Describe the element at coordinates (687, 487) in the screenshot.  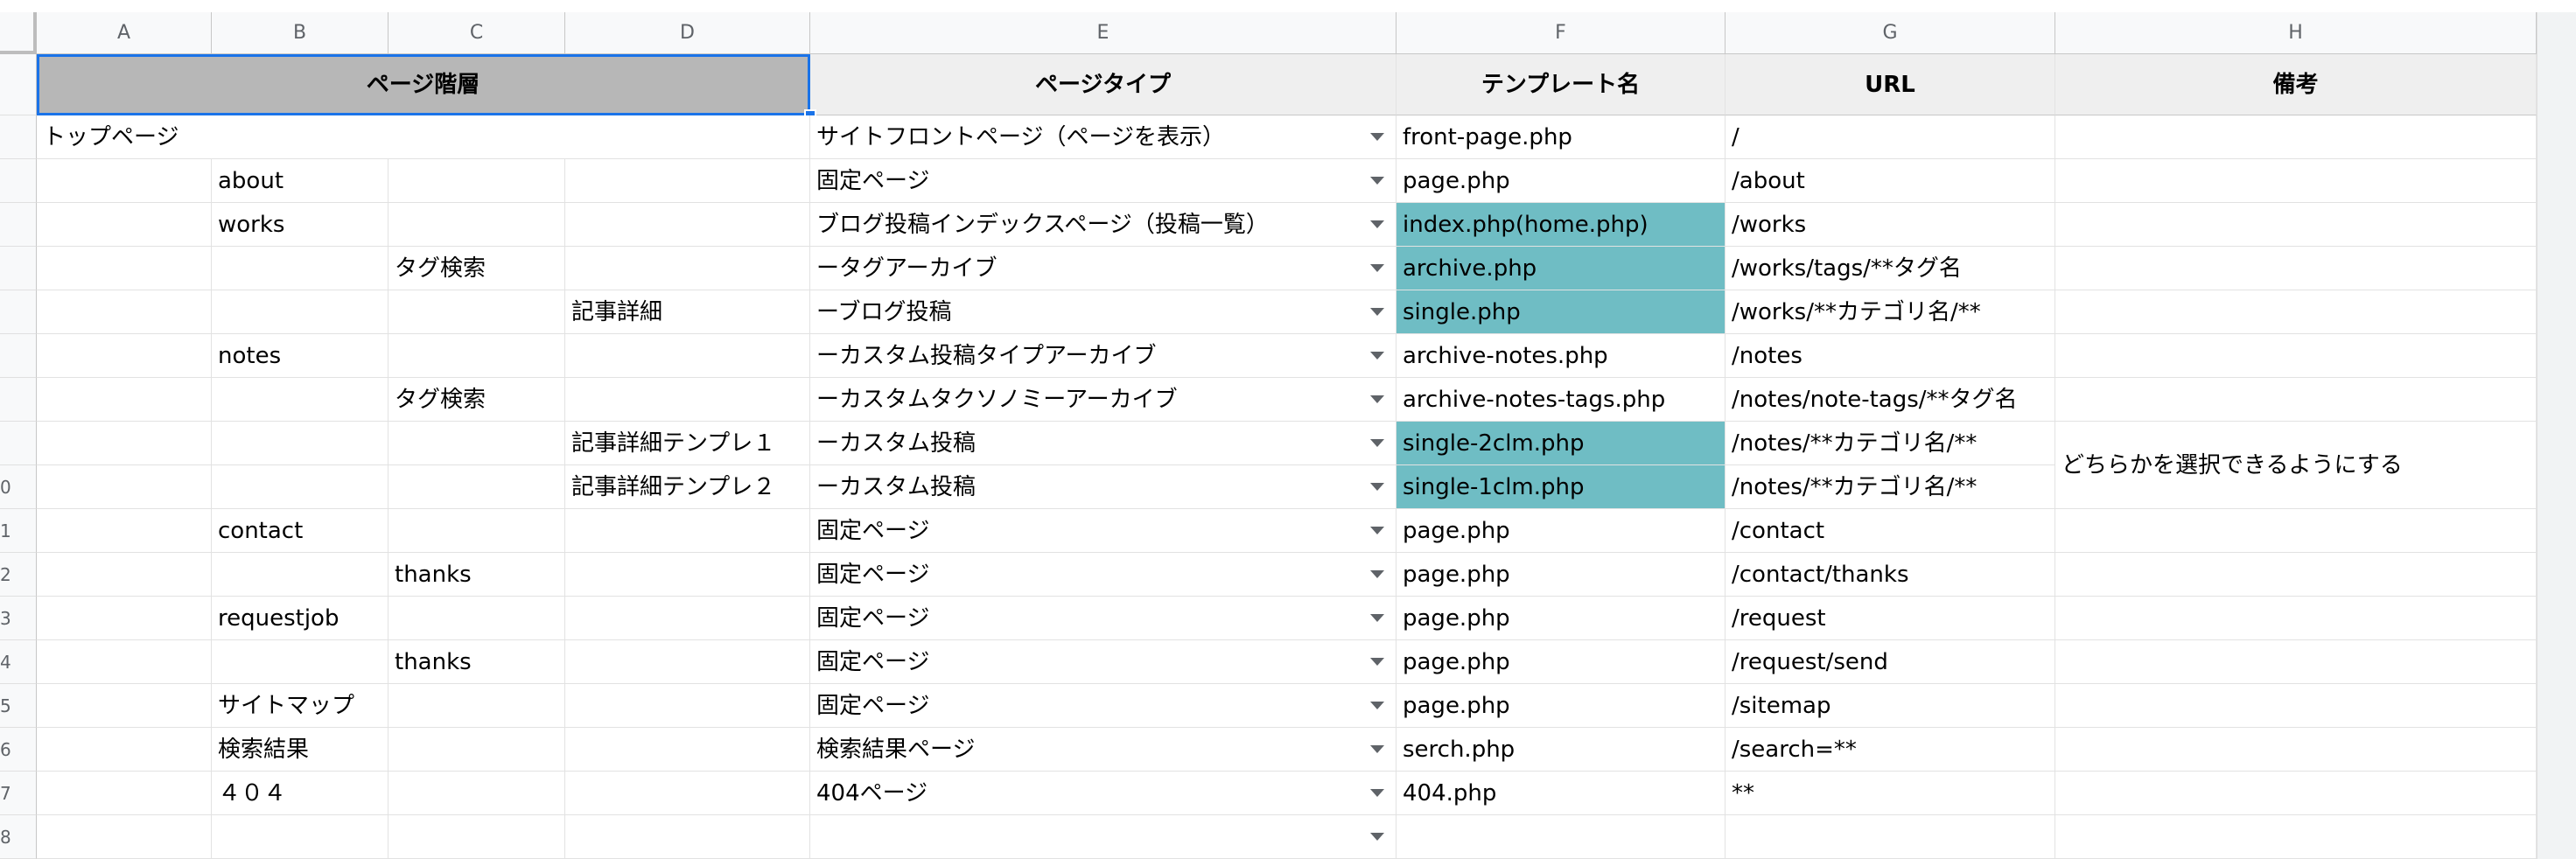
I see `page-name-cell: 記事詳細テンプレ２` at that location.